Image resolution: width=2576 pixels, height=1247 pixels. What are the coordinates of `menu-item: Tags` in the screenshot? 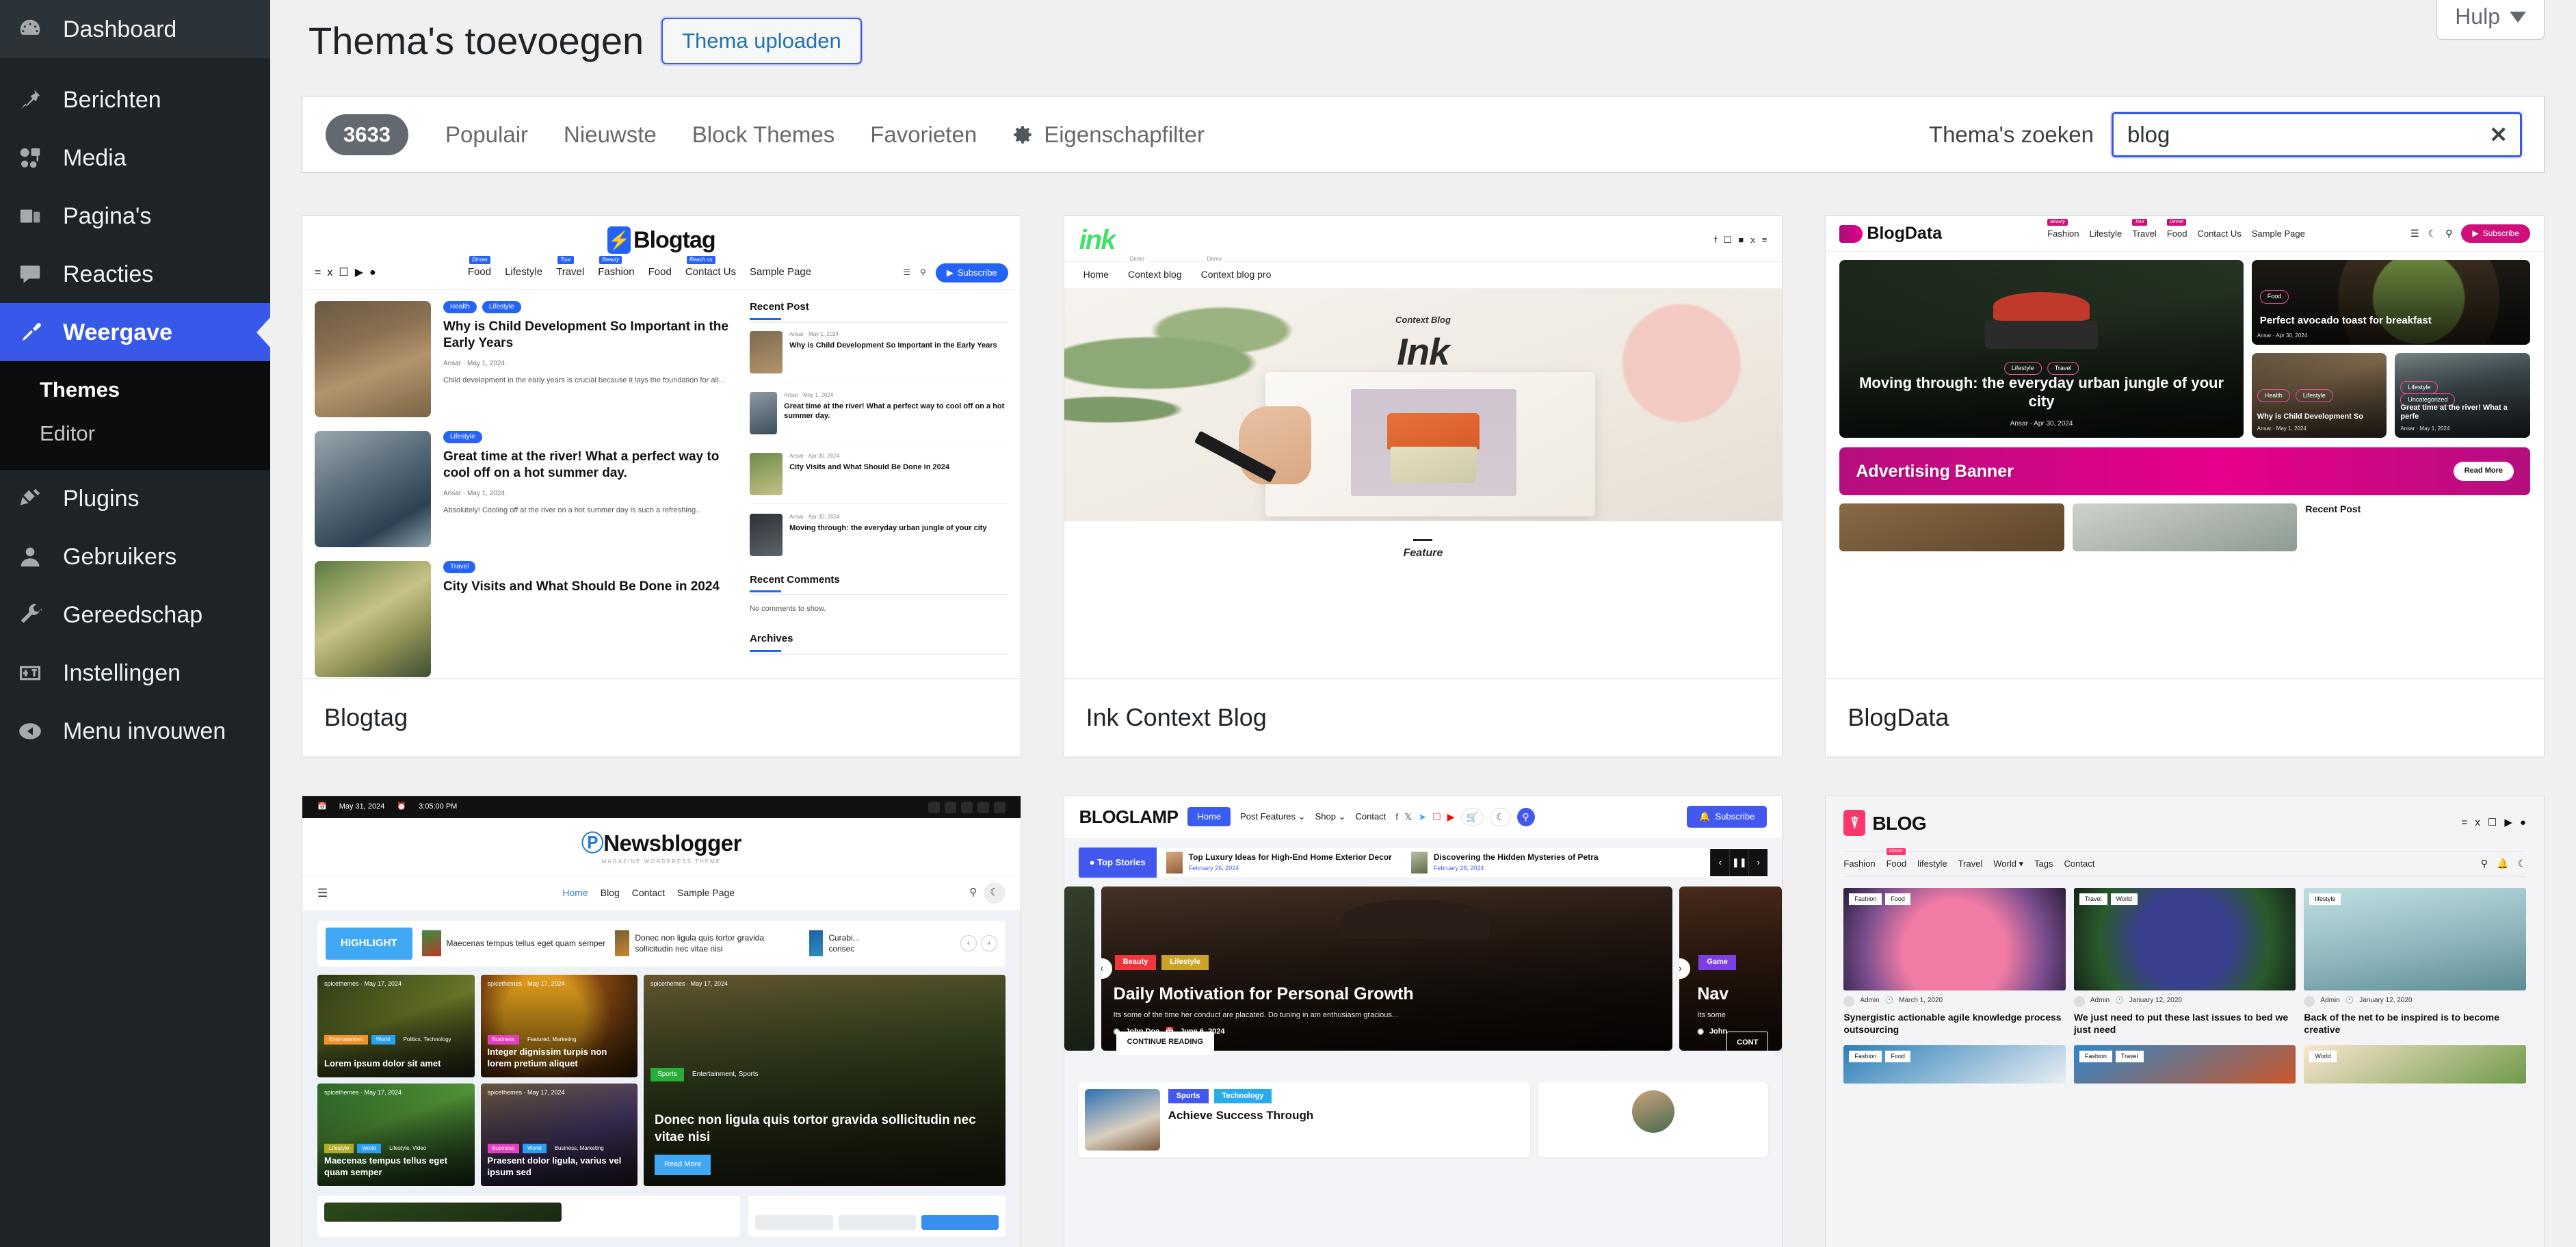 It's located at (2043, 863).